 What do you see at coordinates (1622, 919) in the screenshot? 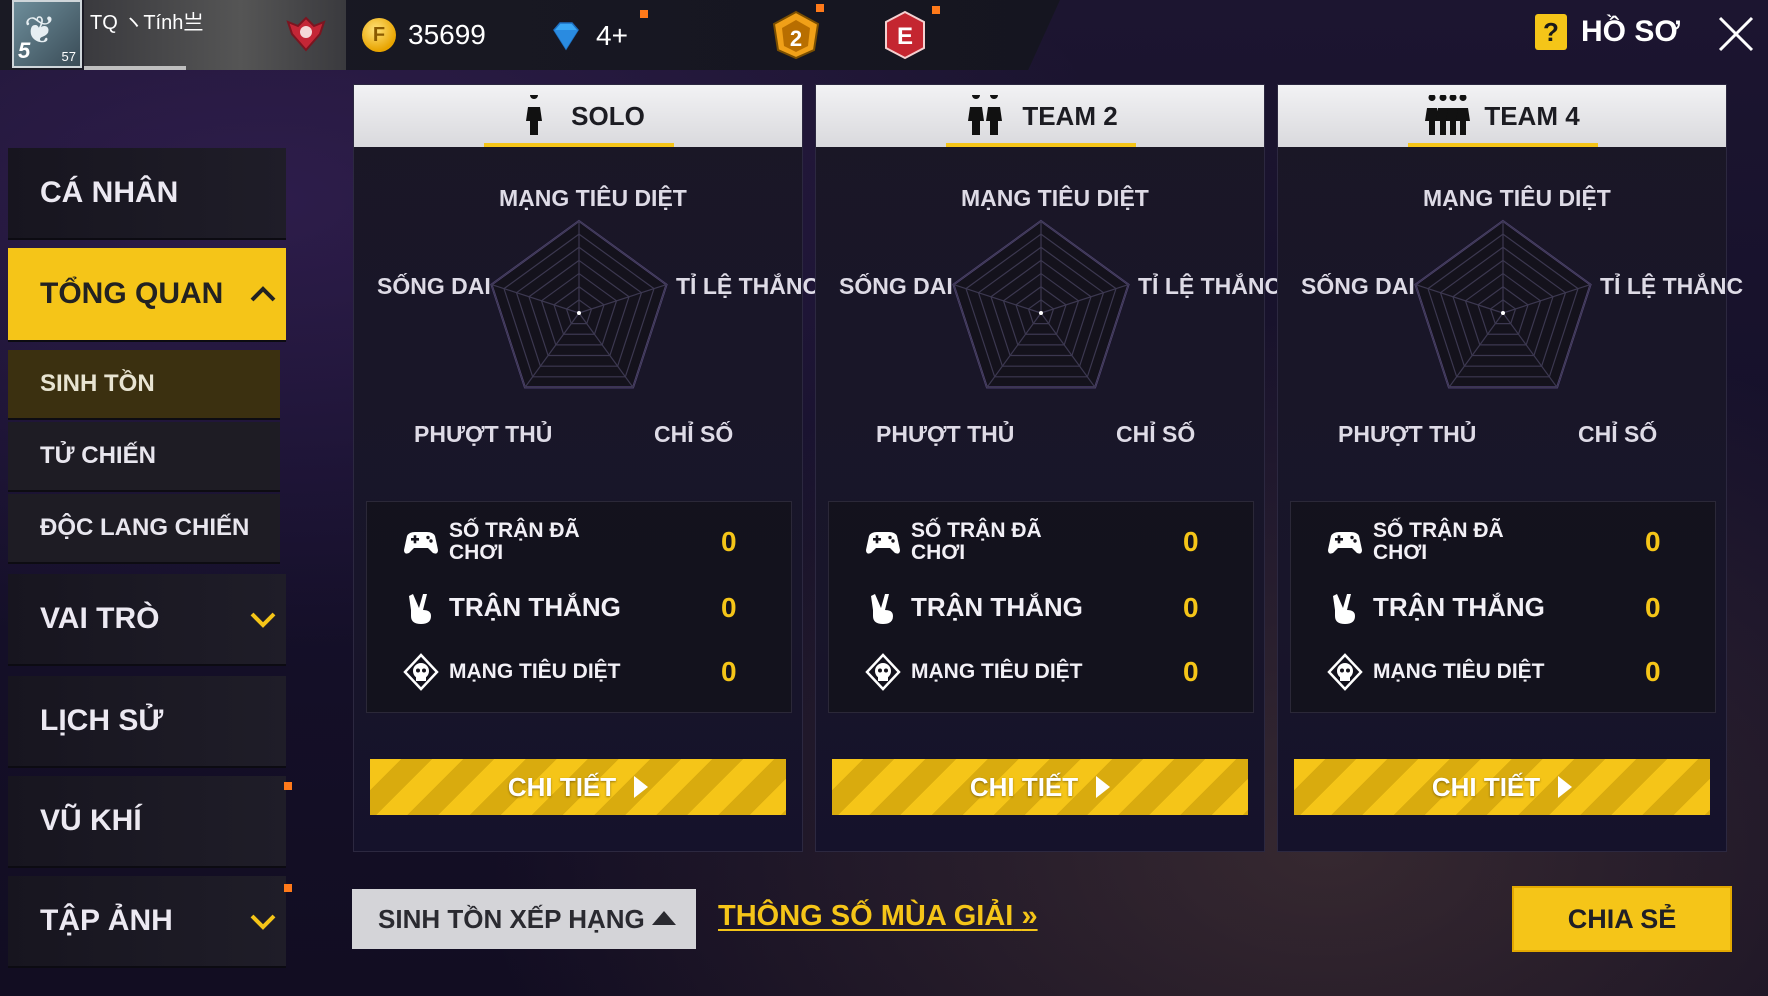
I see `share-button: CHIA SẺ` at bounding box center [1622, 919].